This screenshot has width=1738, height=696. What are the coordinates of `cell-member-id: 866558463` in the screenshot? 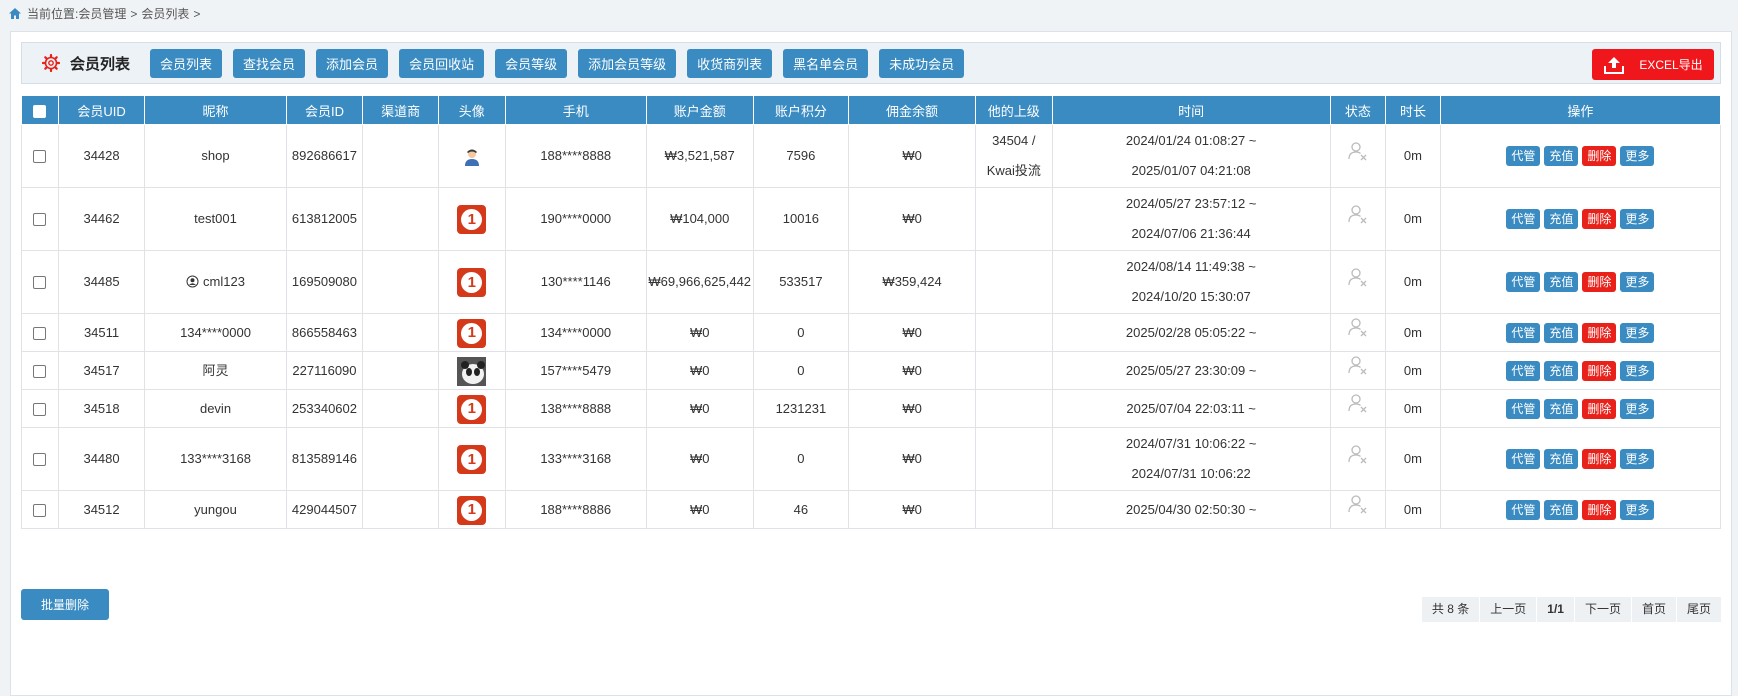 It's located at (324, 332).